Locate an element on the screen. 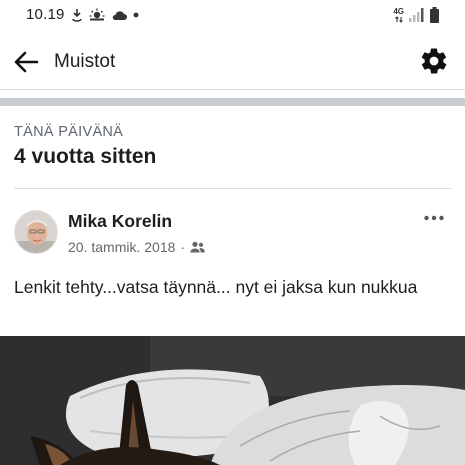 This screenshot has width=465, height=465. memory-heading: 4 vuotta sitten is located at coordinates (85, 156).